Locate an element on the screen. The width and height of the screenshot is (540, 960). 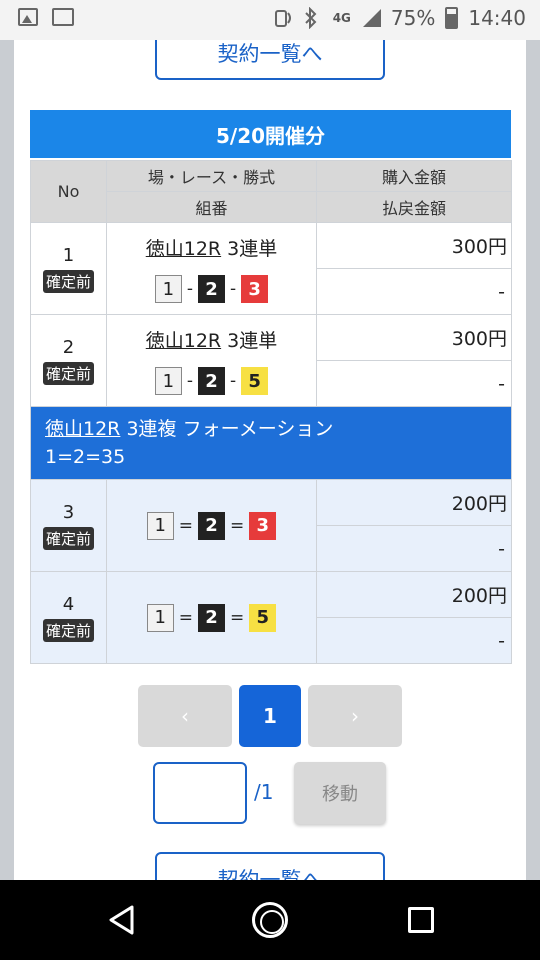
navigation-bar is located at coordinates (270, 920).